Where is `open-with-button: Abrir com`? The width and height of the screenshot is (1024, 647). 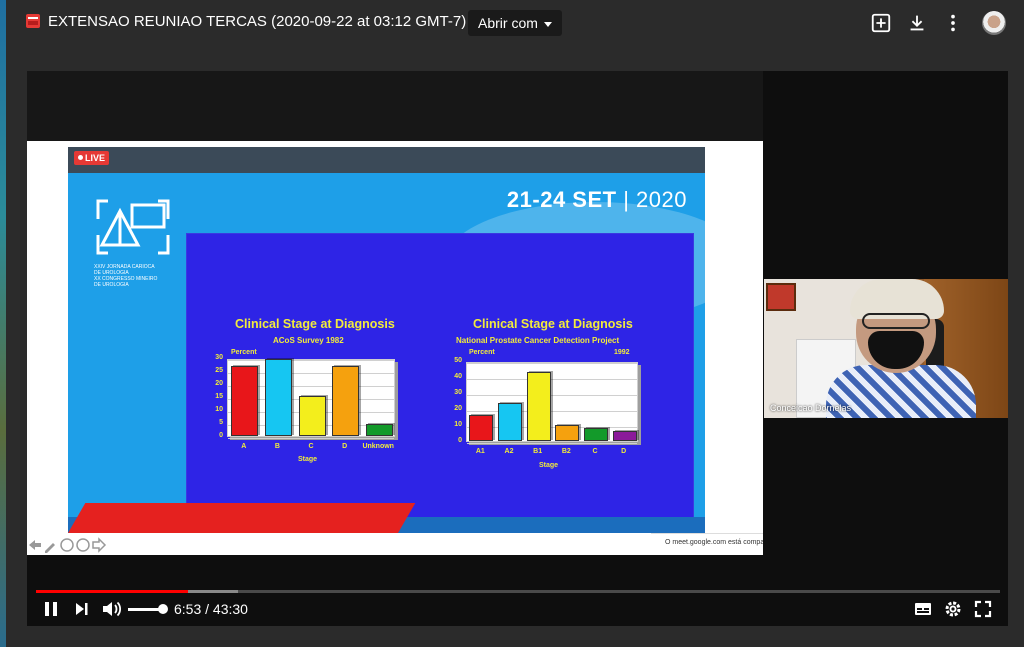
open-with-button: Abrir com is located at coordinates (515, 23).